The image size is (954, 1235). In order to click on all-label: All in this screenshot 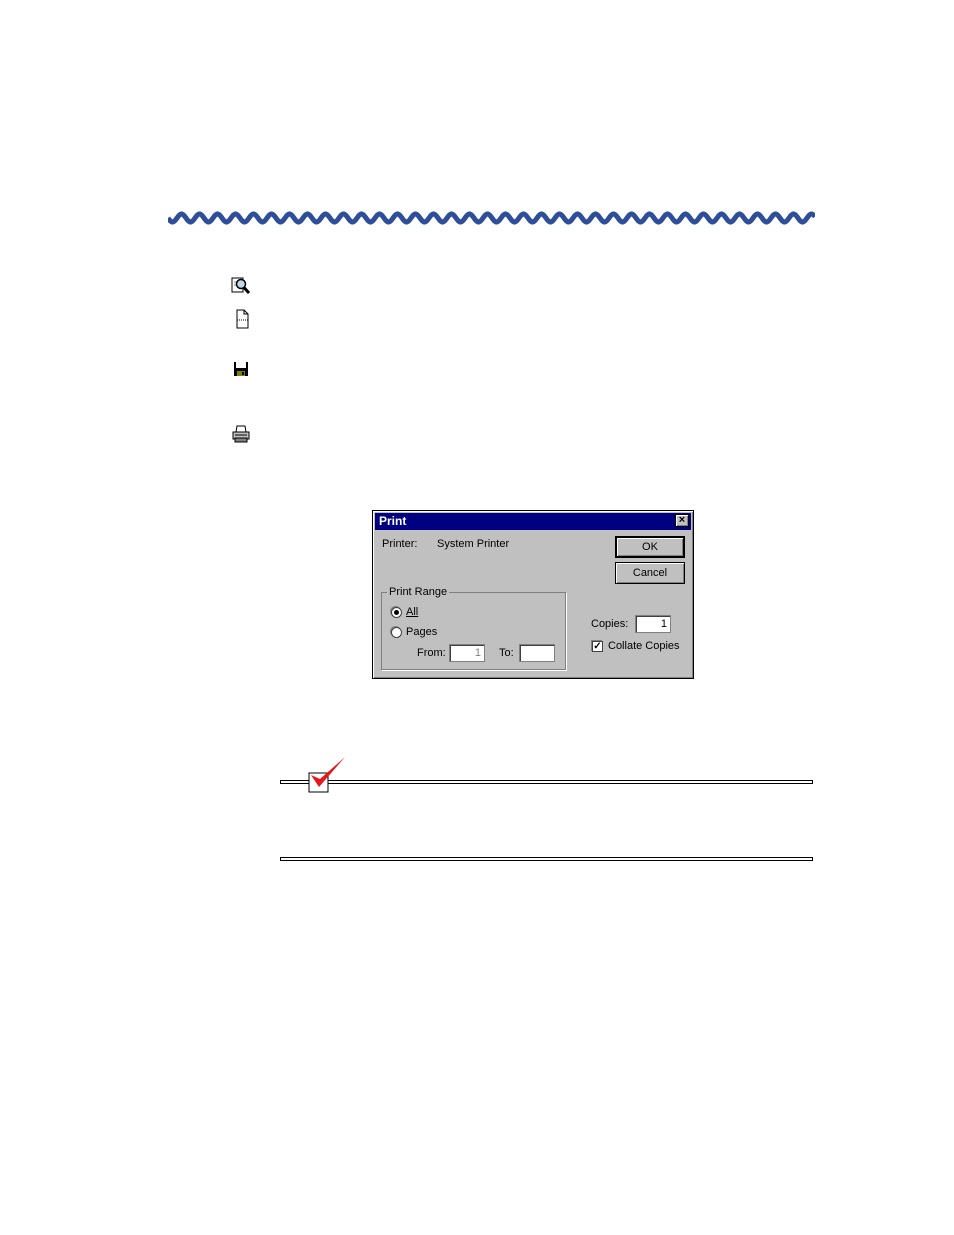, I will do `click(412, 612)`.